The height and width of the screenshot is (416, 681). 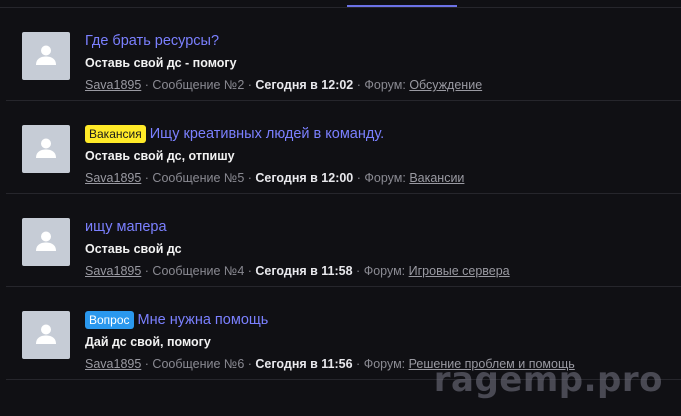 What do you see at coordinates (459, 271) in the screenshot?
I see `forum-link: Игровые сервера` at bounding box center [459, 271].